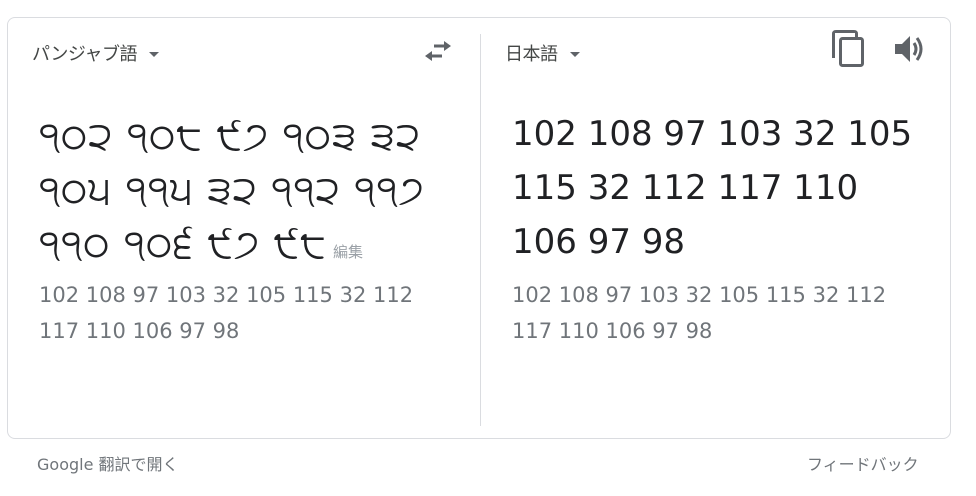  Describe the element at coordinates (531, 54) in the screenshot. I see `target-language-label: 日本語` at that location.